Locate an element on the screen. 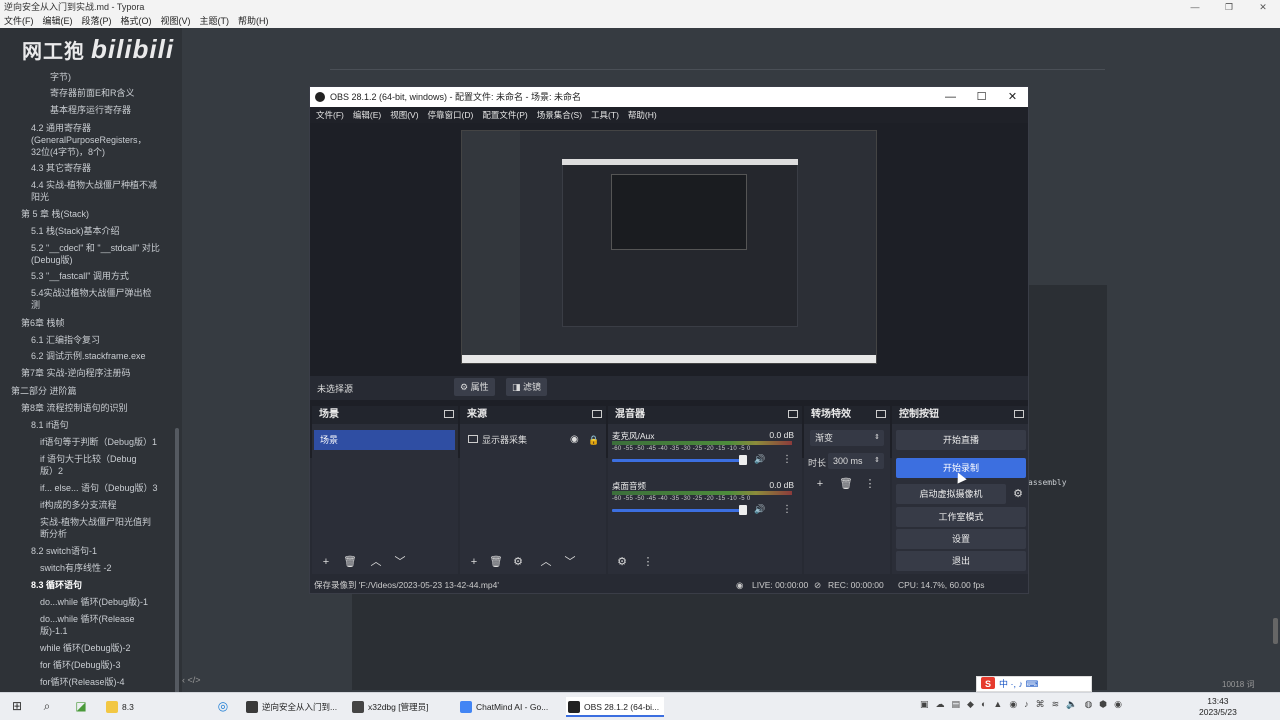 The height and width of the screenshot is (720, 1280). outline-item: if 语句大于比较（Debug is located at coordinates (88, 459).